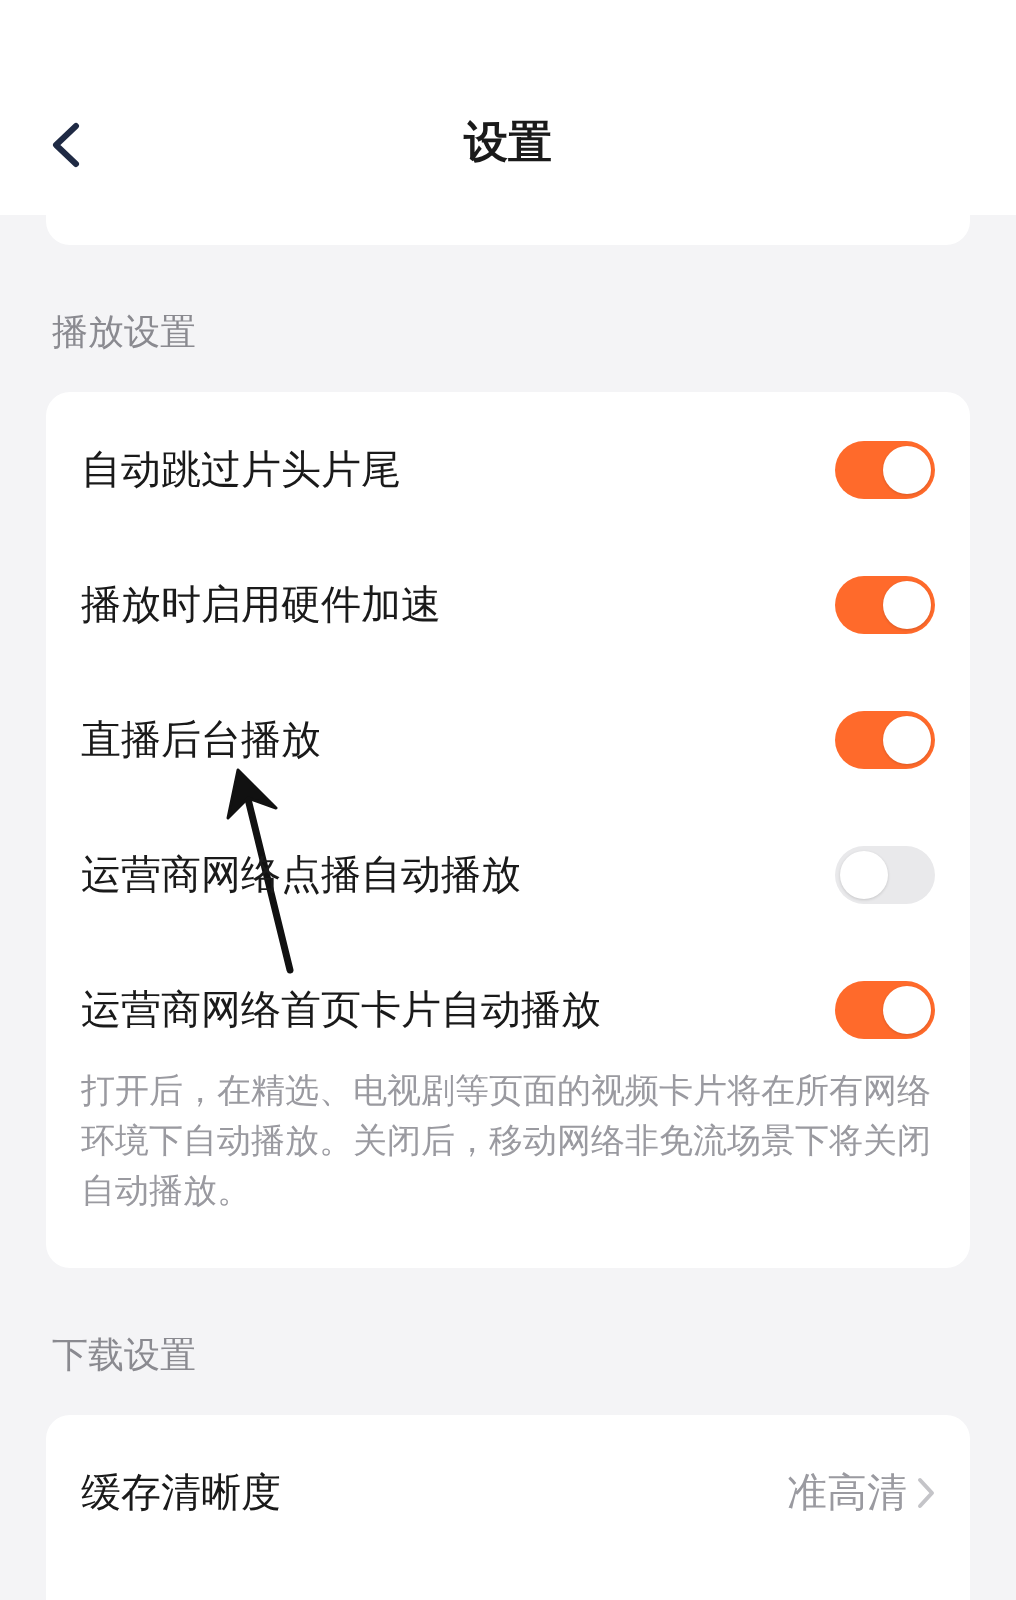 Image resolution: width=1016 pixels, height=1600 pixels. I want to click on setting-label: 缓存清晰度, so click(181, 1492).